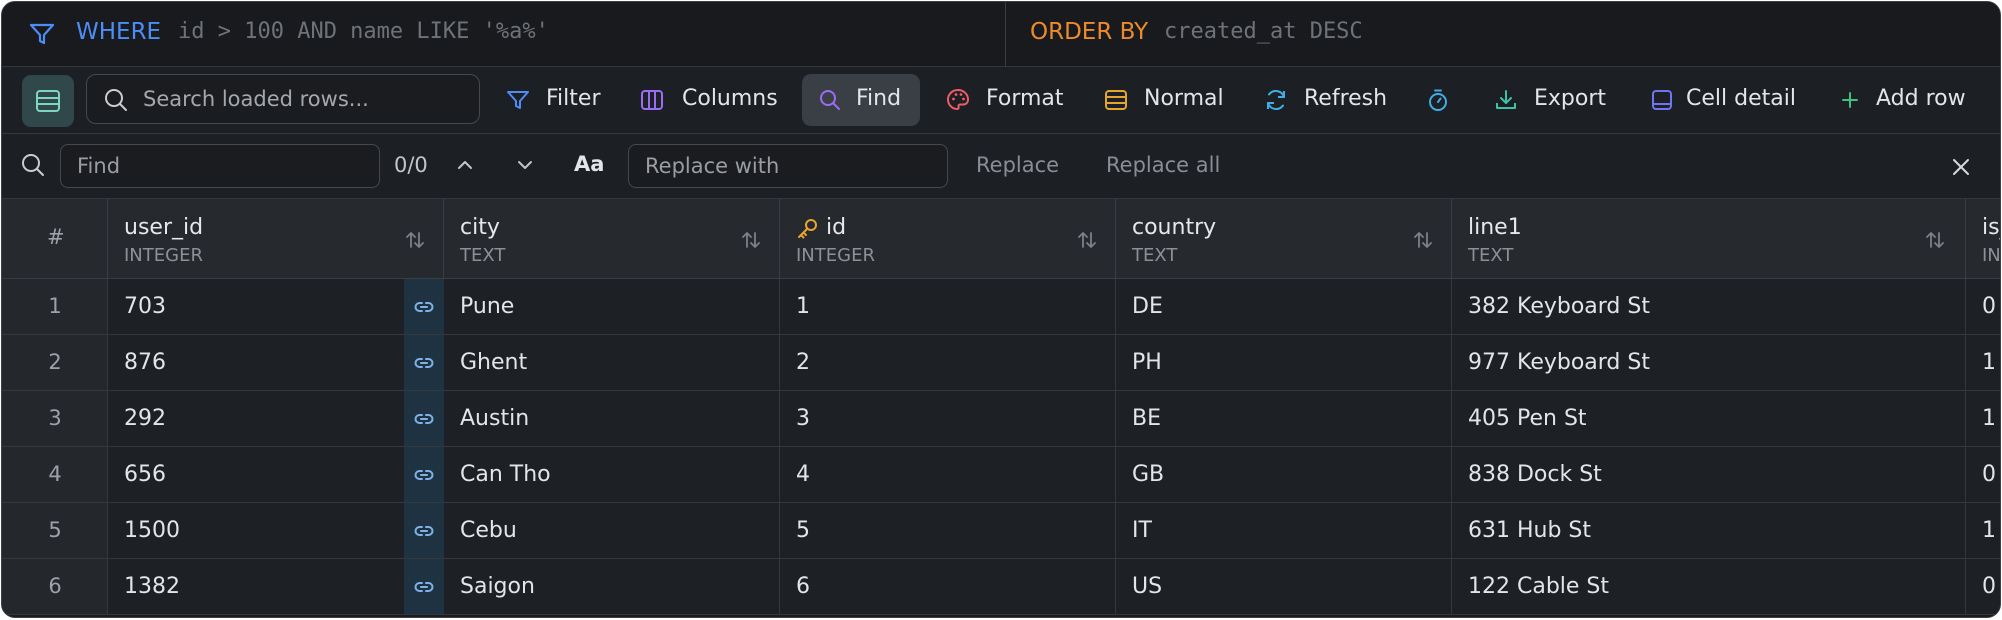 This screenshot has width=2002, height=620. What do you see at coordinates (1284, 531) in the screenshot?
I see `cell-country: IT` at bounding box center [1284, 531].